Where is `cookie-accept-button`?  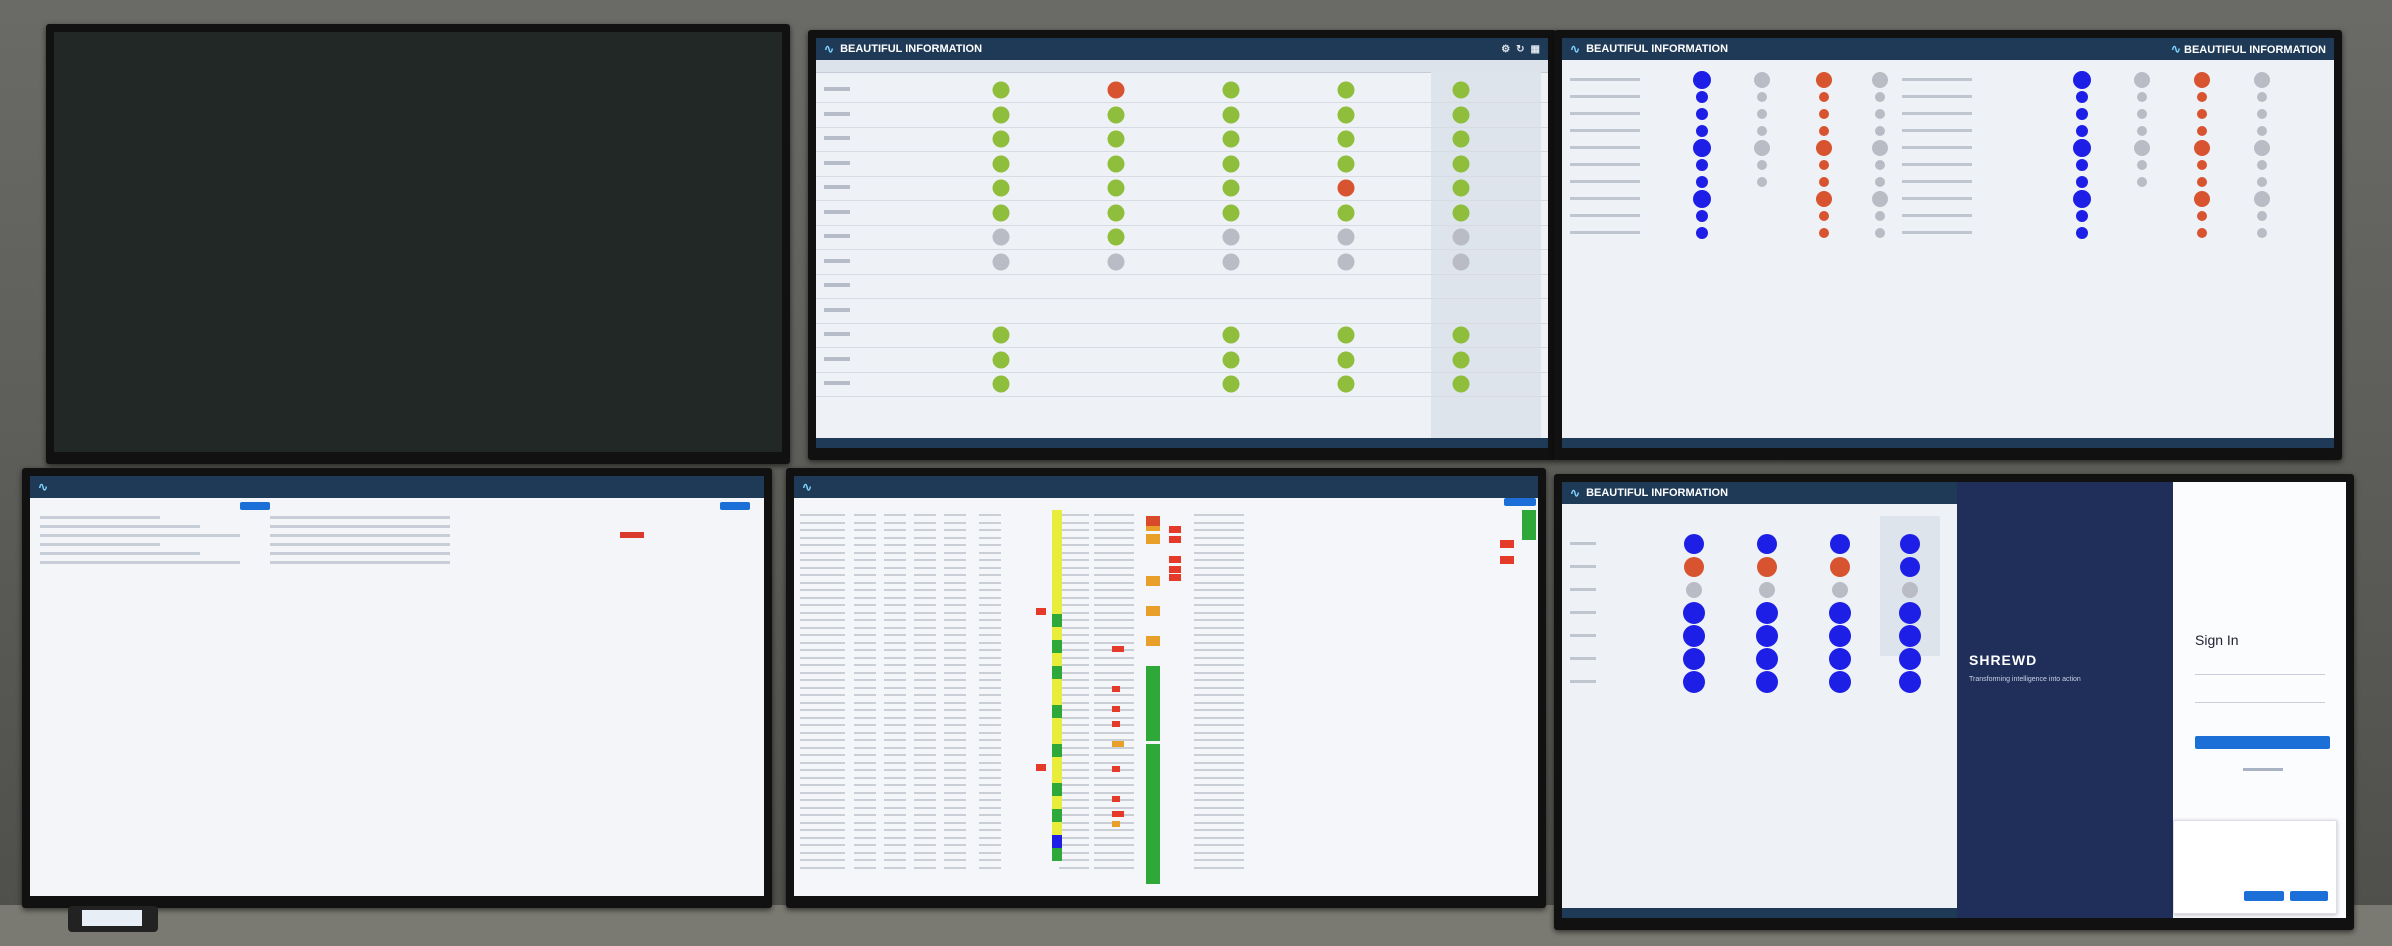 cookie-accept-button is located at coordinates (2264, 896).